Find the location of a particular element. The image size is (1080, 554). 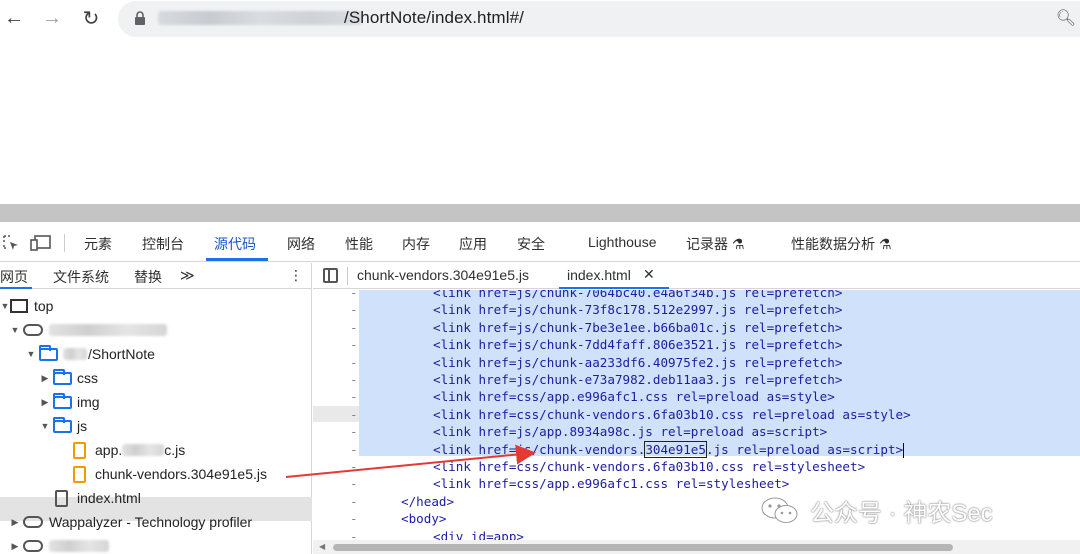

tree-item-label: chunk-vendors.304e91e5.js is located at coordinates (181, 474).